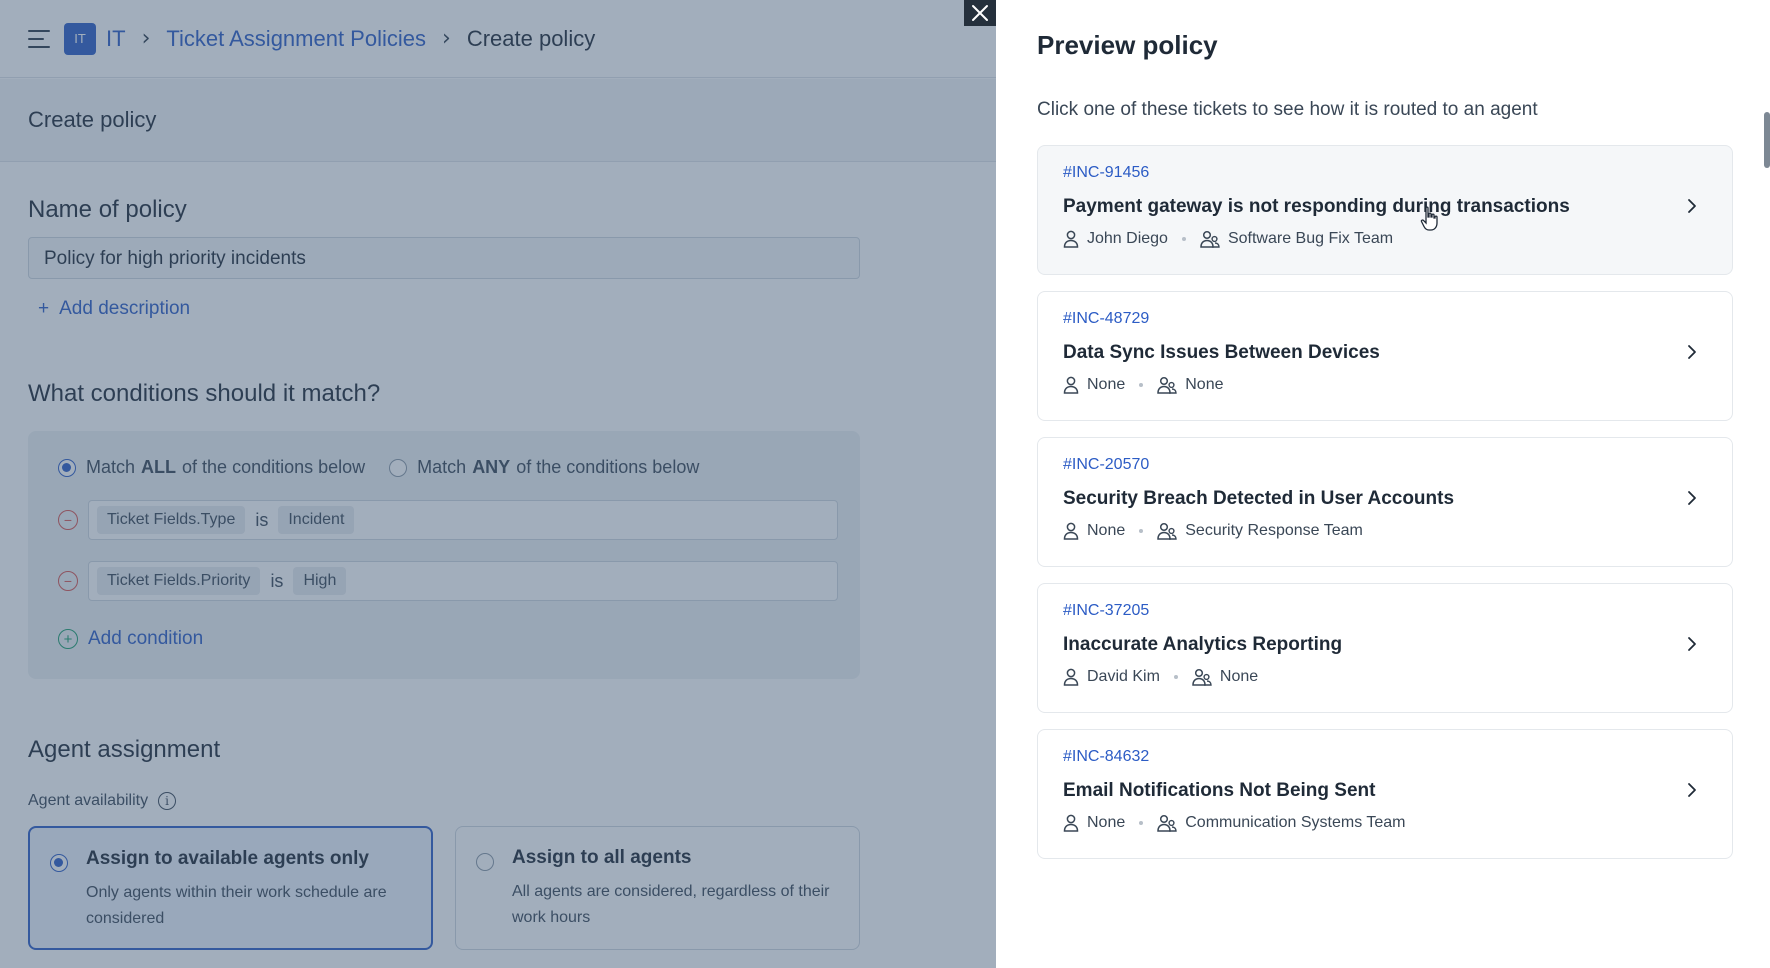  I want to click on close-panel-button, so click(980, 13).